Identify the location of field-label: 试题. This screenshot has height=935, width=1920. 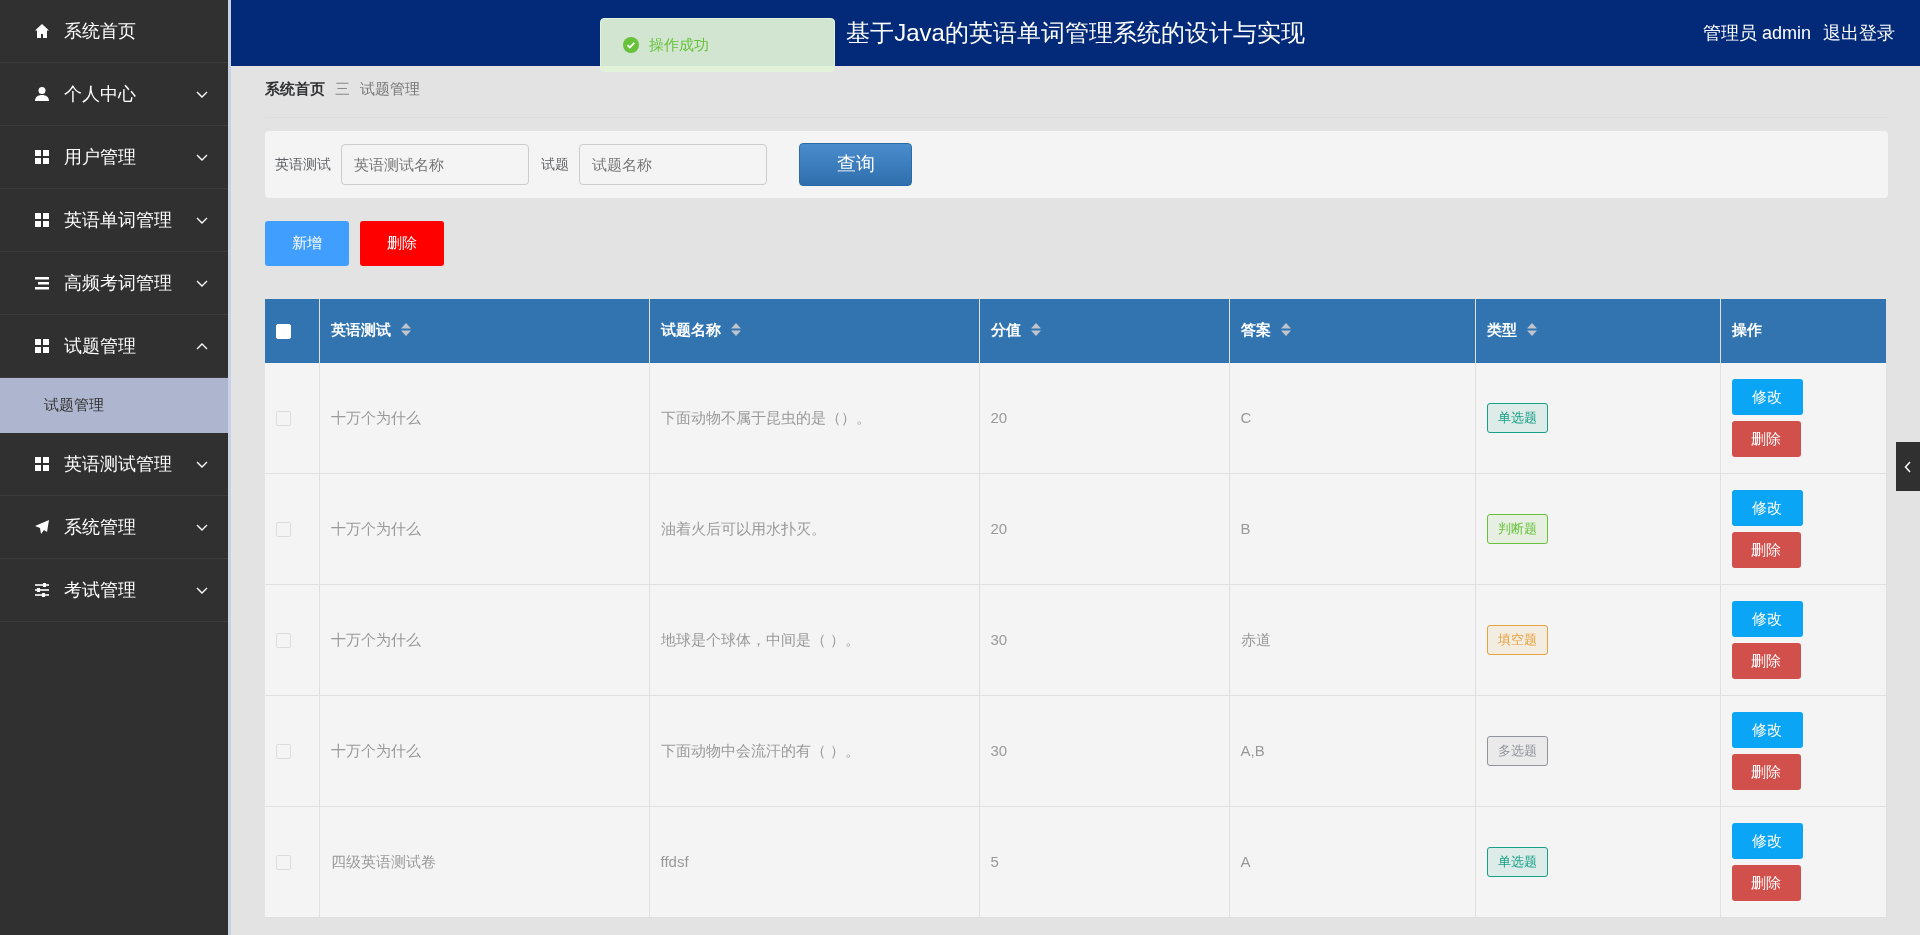
(555, 164).